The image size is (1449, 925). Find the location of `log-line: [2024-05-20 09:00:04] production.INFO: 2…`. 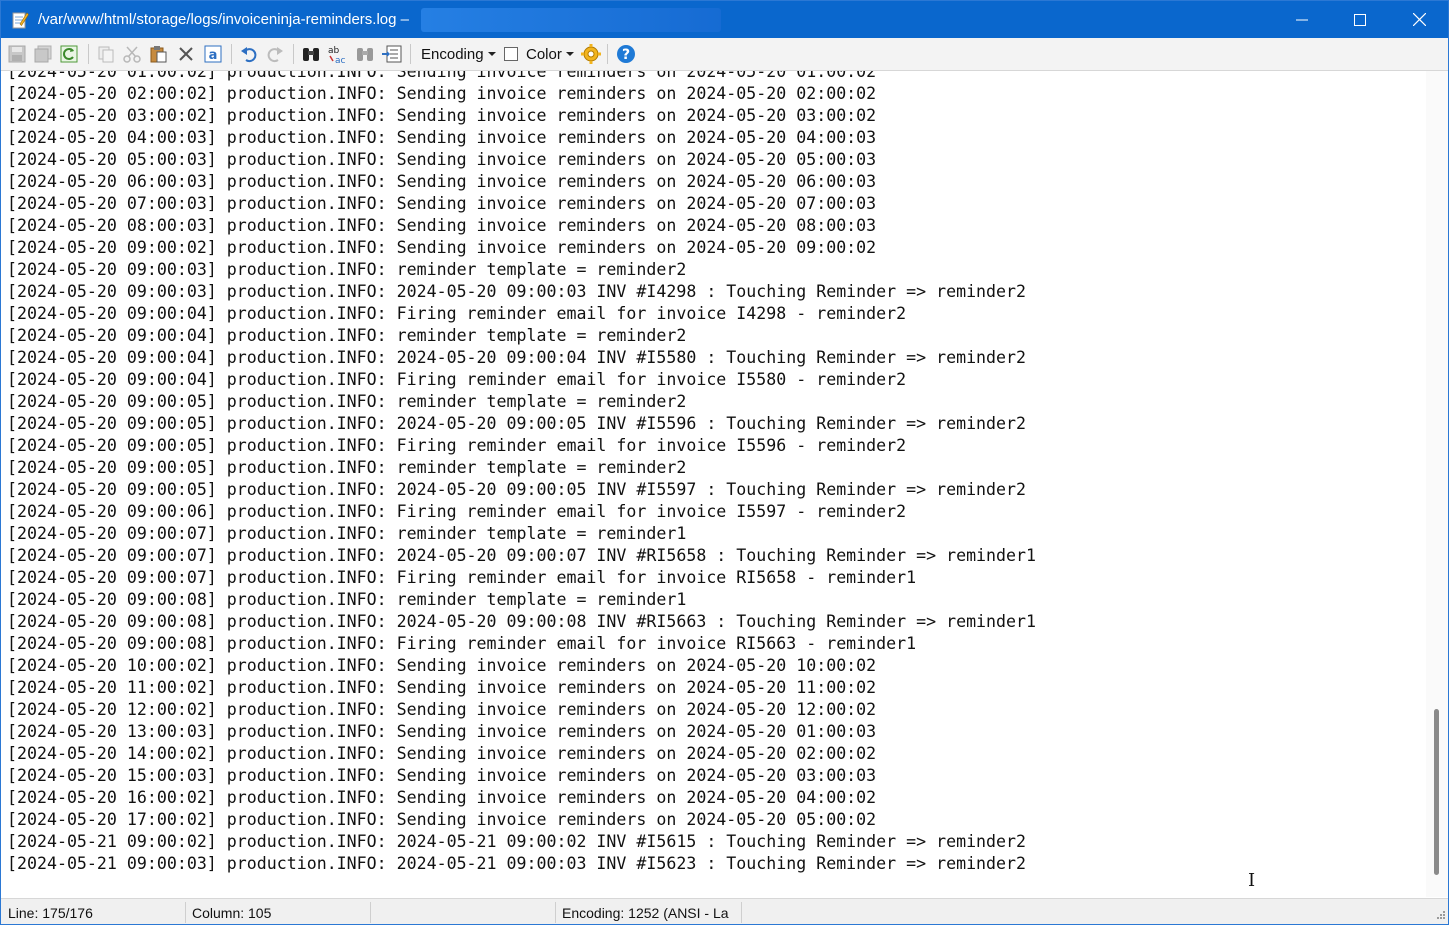

log-line: [2024-05-20 09:00:04] production.INFO: 2… is located at coordinates (517, 357).